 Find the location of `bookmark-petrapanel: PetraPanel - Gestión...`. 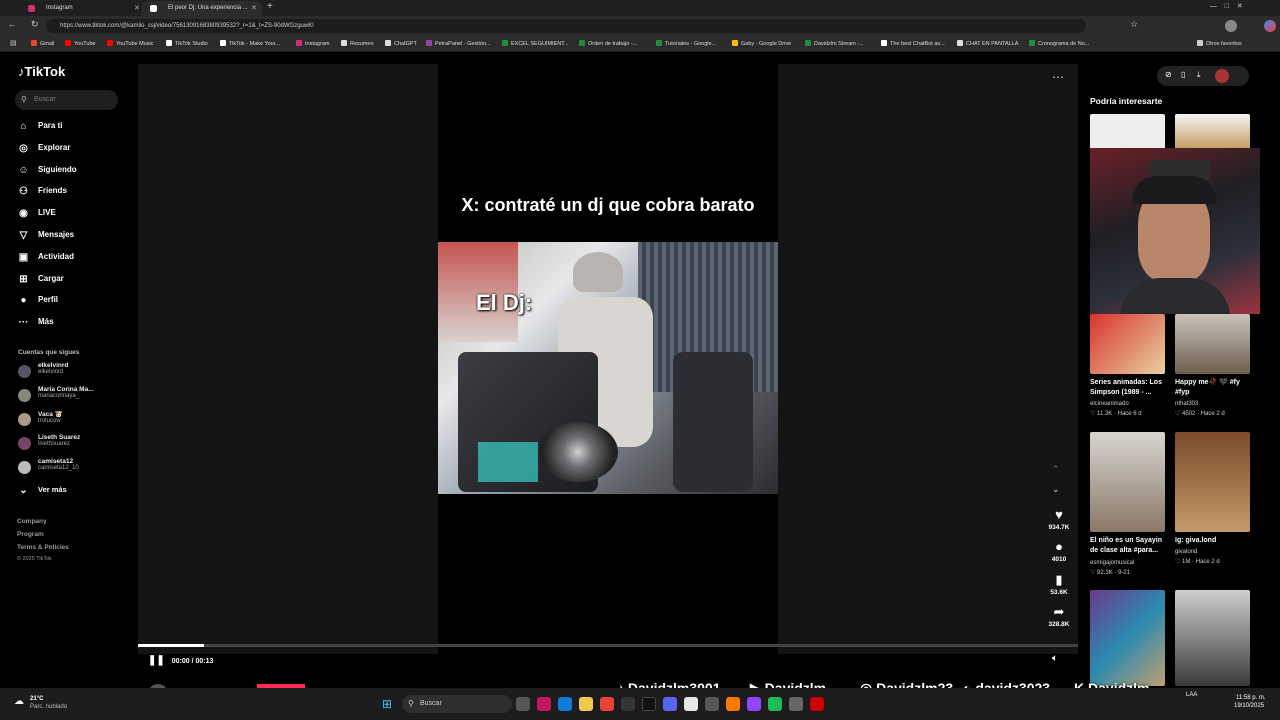

bookmark-petrapanel: PetraPanel - Gestión... is located at coordinates (458, 43).